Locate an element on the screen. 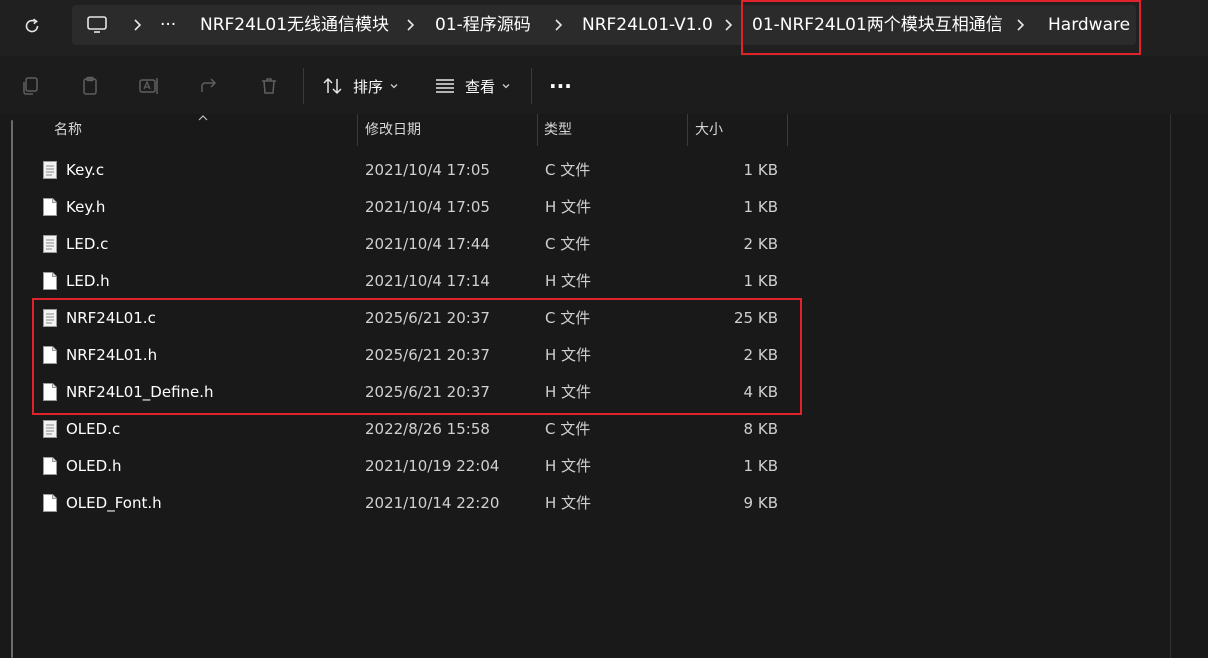 The image size is (1208, 658). file-name: Key.h is located at coordinates (86, 207).